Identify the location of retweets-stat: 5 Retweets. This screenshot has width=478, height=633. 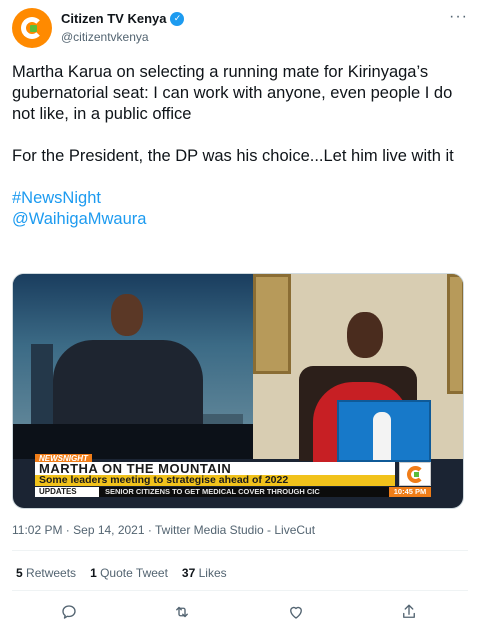
(46, 573).